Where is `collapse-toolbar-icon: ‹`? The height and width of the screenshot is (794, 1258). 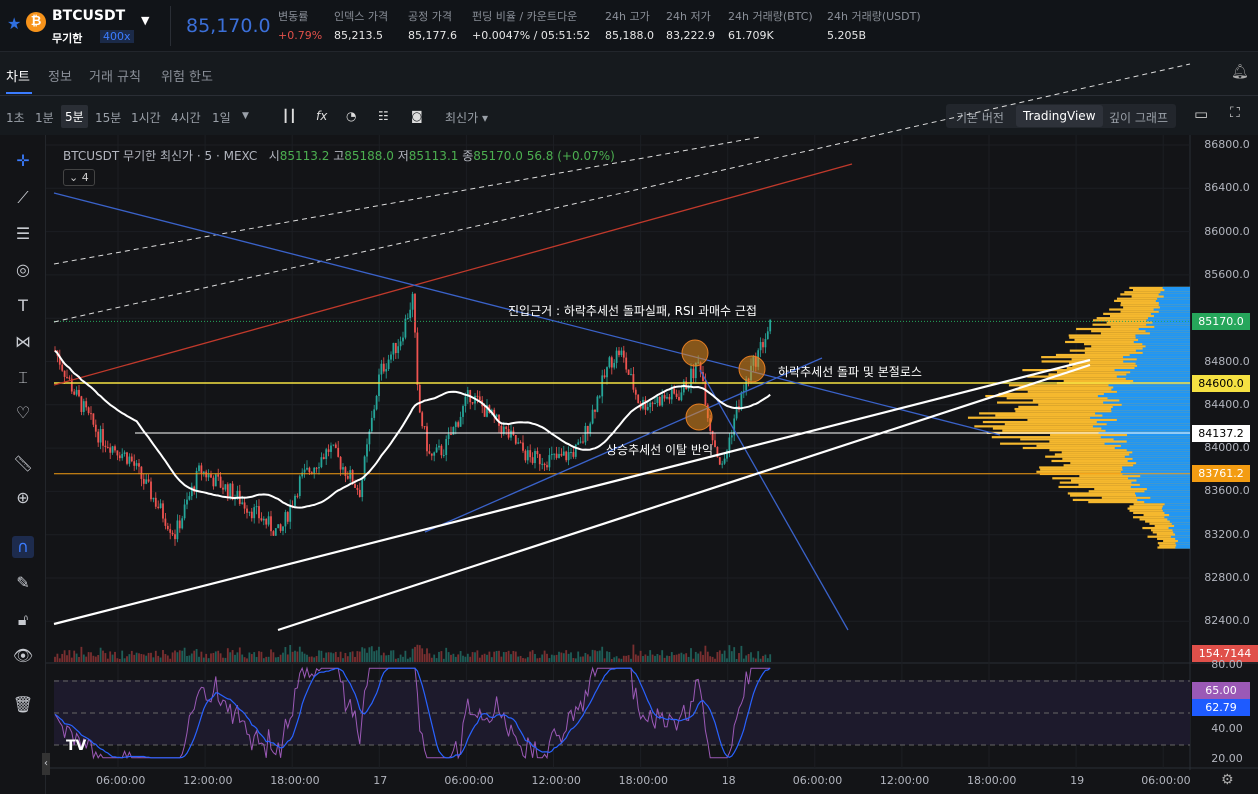
collapse-toolbar-icon: ‹ is located at coordinates (46, 764).